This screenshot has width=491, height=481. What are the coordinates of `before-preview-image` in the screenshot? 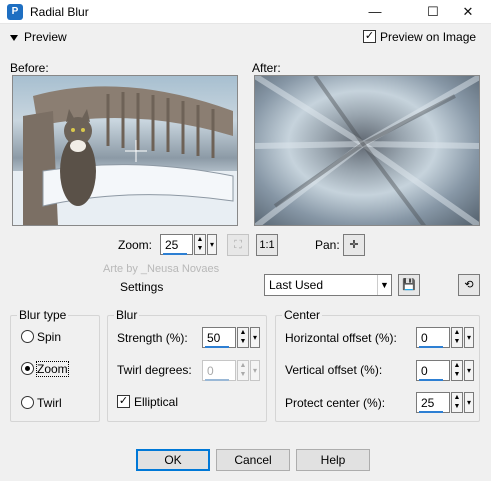 It's located at (125, 150).